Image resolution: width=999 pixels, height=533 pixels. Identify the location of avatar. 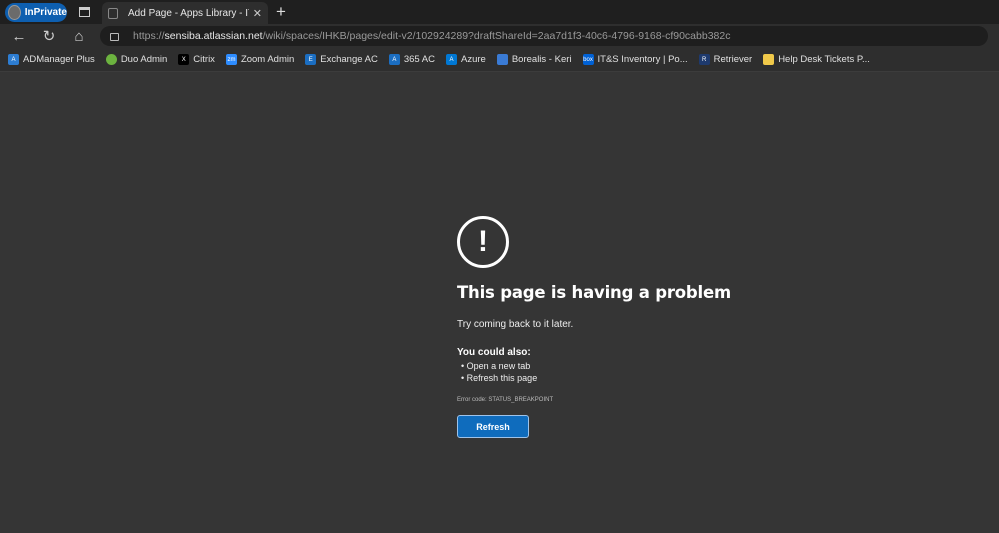
(14, 12).